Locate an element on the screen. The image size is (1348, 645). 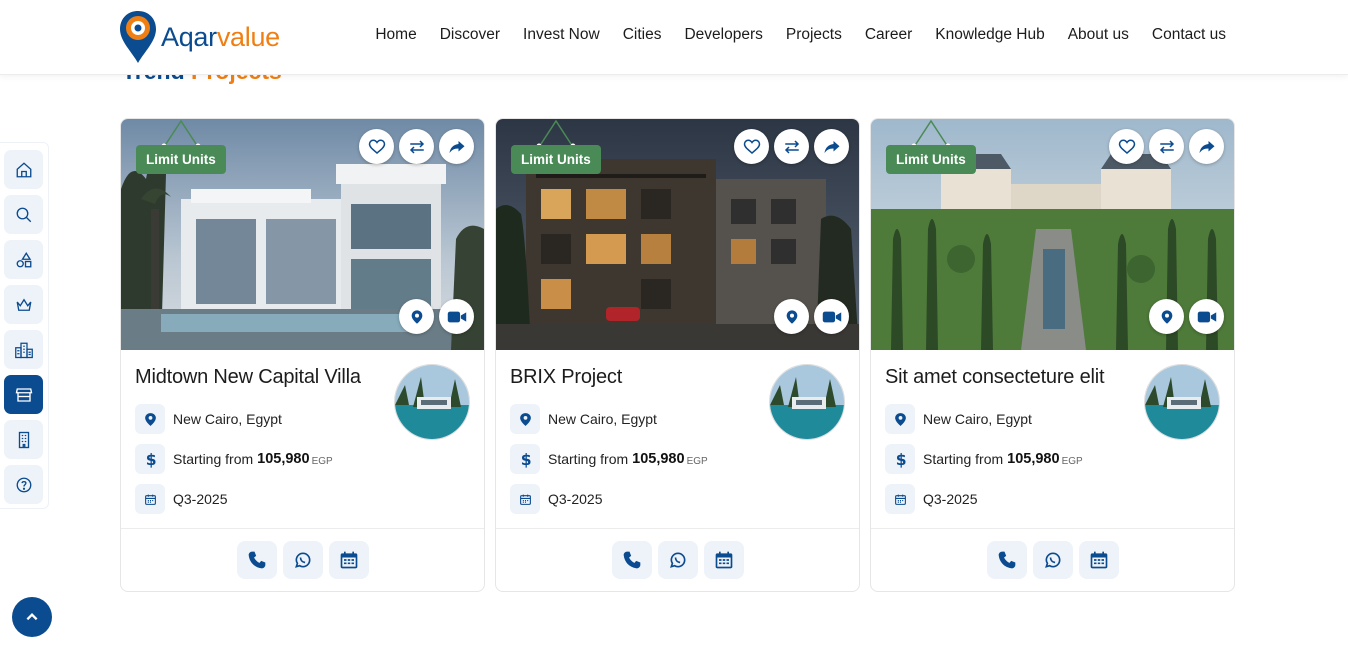
badge-hanger: Limit Units is located at coordinates (931, 148).